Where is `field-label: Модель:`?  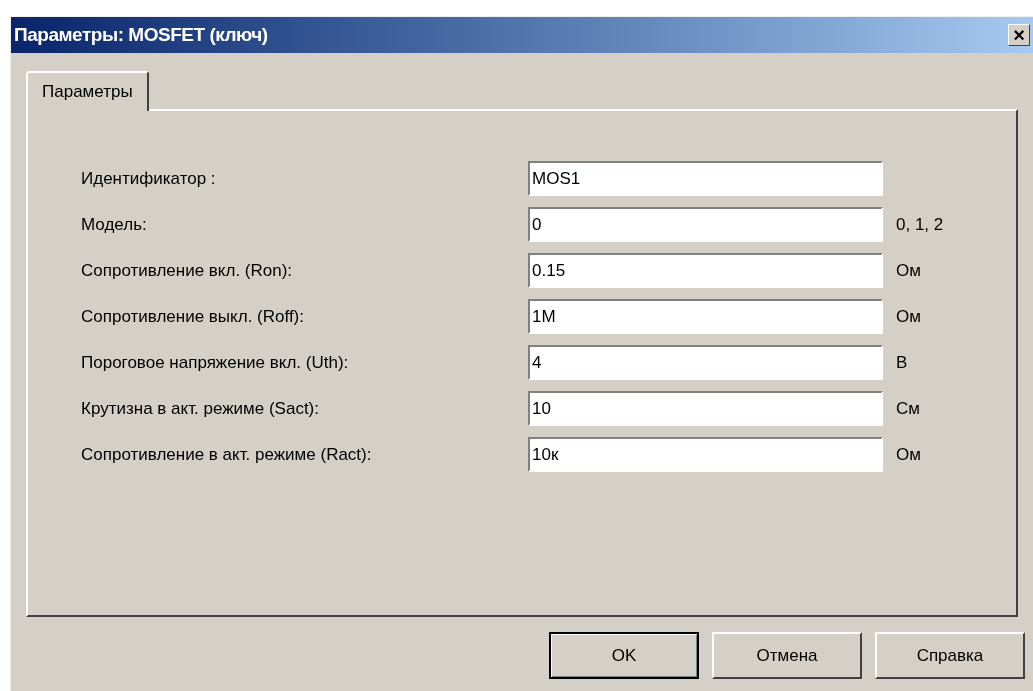 field-label: Модель: is located at coordinates (114, 224).